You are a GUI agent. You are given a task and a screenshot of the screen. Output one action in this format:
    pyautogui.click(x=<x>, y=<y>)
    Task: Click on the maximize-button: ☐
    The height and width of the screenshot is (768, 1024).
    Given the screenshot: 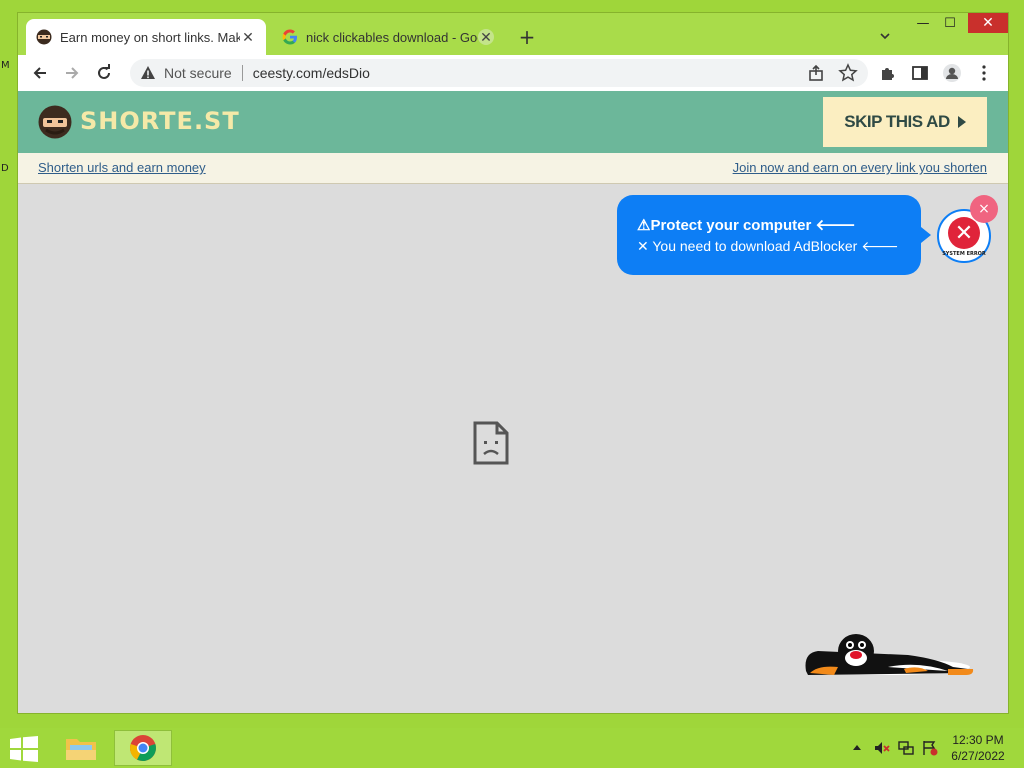 What is the action you would take?
    pyautogui.click(x=950, y=23)
    